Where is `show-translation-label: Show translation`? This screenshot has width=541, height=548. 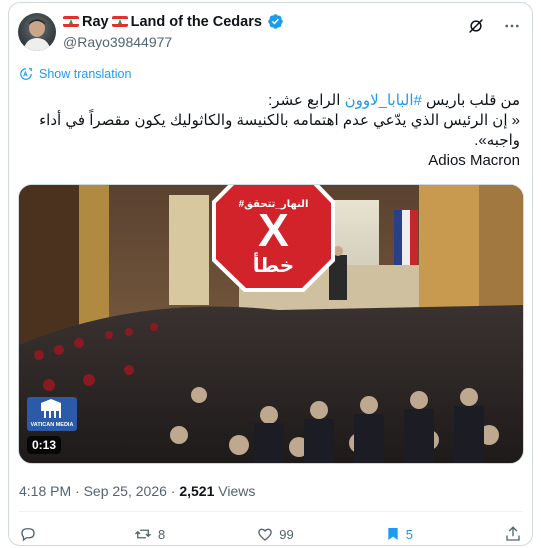 show-translation-label: Show translation is located at coordinates (85, 74).